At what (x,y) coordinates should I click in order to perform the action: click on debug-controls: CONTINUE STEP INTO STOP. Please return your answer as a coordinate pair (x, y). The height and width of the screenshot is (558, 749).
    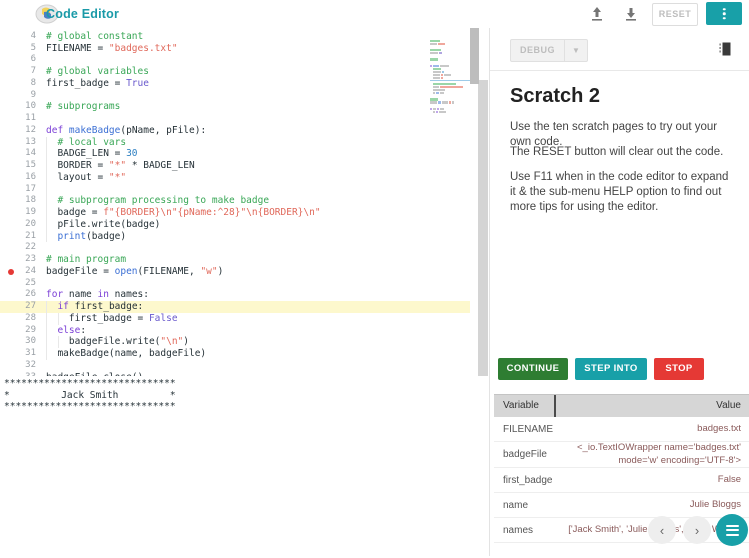
    Looking at the image, I should click on (619, 375).